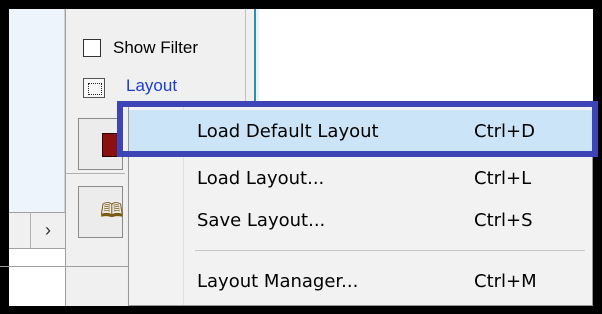  Describe the element at coordinates (94, 88) in the screenshot. I see `layout-icon` at that location.